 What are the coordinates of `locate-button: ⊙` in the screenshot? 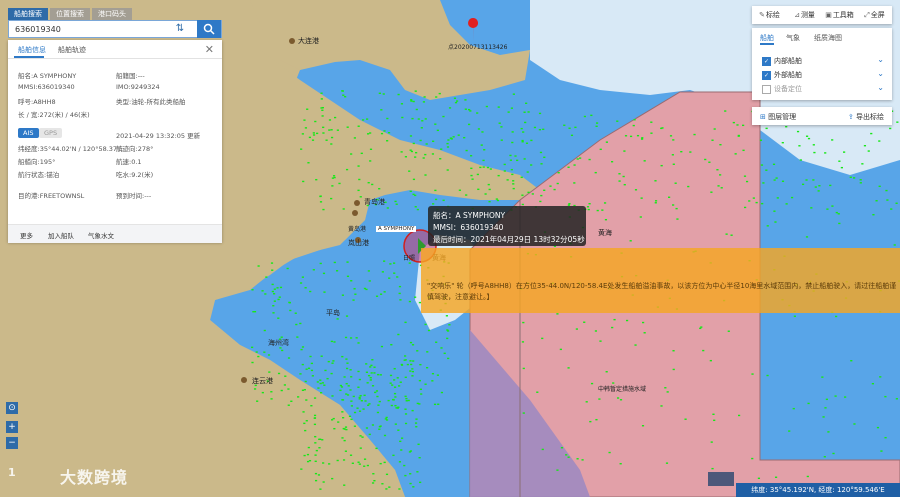 It's located at (12, 408).